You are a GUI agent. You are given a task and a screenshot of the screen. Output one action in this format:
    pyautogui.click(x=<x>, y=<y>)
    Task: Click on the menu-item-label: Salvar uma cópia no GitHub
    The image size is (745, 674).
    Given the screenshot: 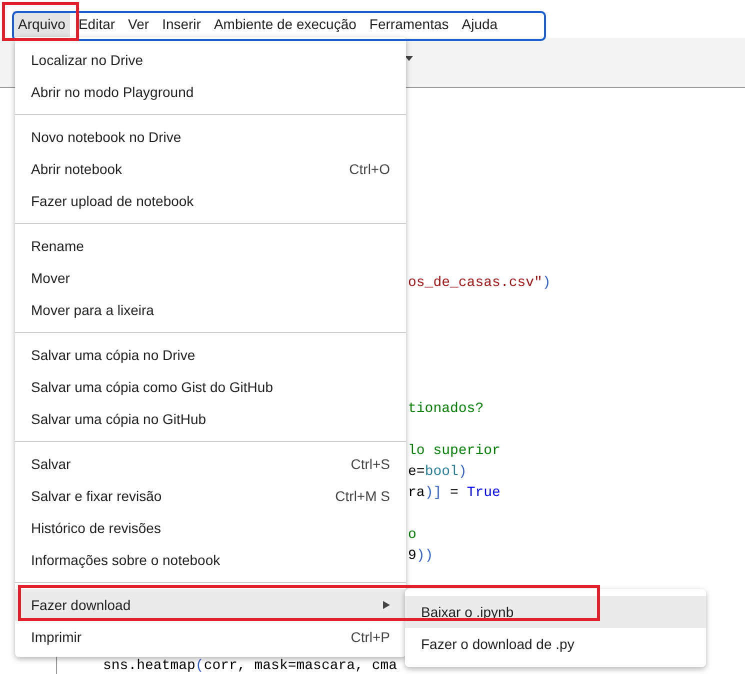 What is the action you would take?
    pyautogui.click(x=118, y=419)
    